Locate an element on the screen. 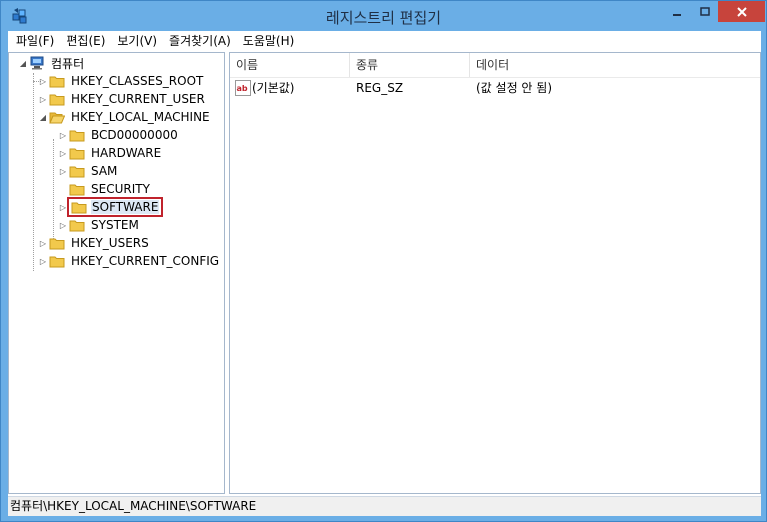 The height and width of the screenshot is (522, 767). string-value-icon: ab is located at coordinates (243, 90).